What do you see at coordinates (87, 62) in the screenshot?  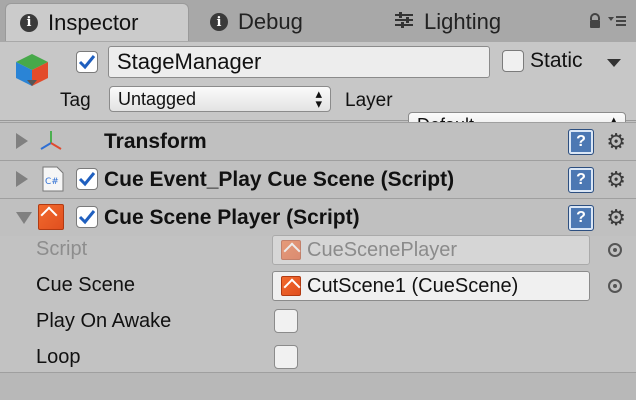 I see `active-checkbox` at bounding box center [87, 62].